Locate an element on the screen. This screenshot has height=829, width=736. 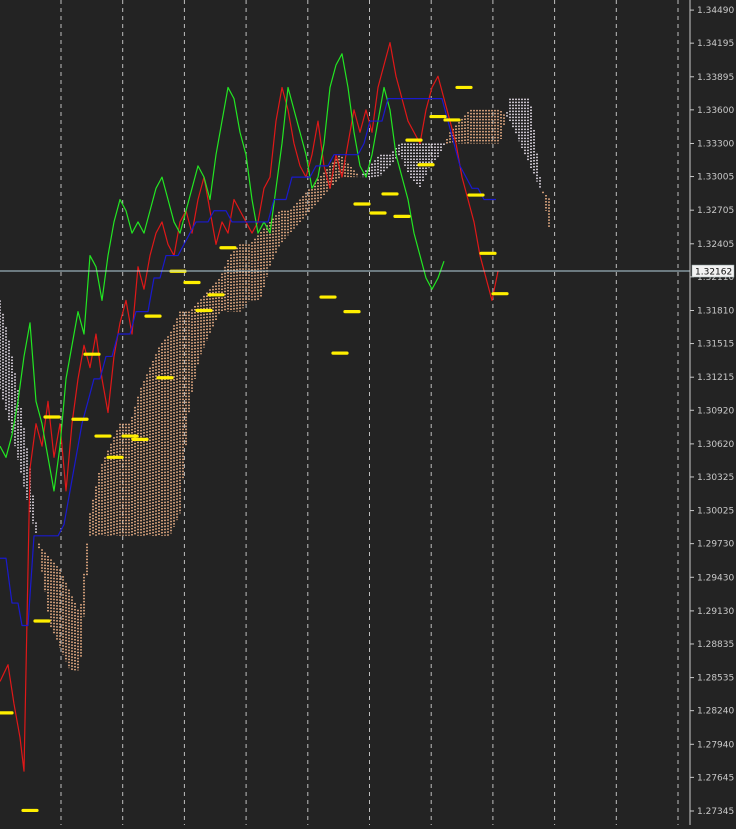
y-tick-label-12: 1.30920 is located at coordinates (715, 411).